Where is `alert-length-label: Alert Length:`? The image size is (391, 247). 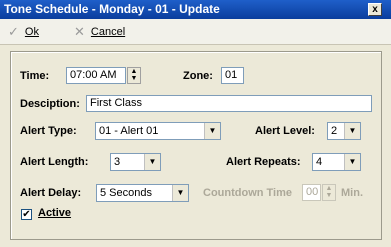
alert-length-label: Alert Length: is located at coordinates (54, 162).